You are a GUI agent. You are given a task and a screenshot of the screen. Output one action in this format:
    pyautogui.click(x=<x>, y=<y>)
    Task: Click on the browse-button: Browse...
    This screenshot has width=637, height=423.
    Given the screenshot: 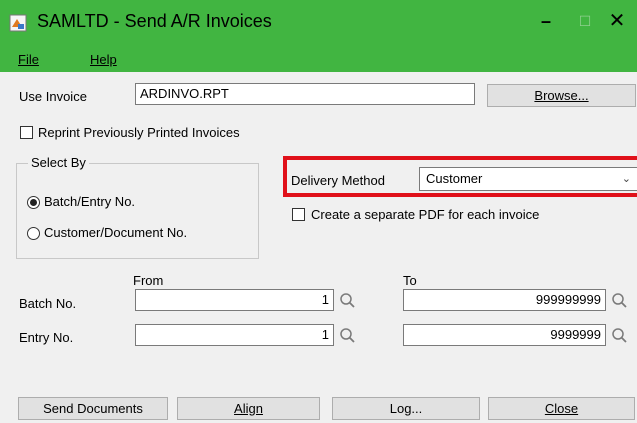 What is the action you would take?
    pyautogui.click(x=561, y=95)
    